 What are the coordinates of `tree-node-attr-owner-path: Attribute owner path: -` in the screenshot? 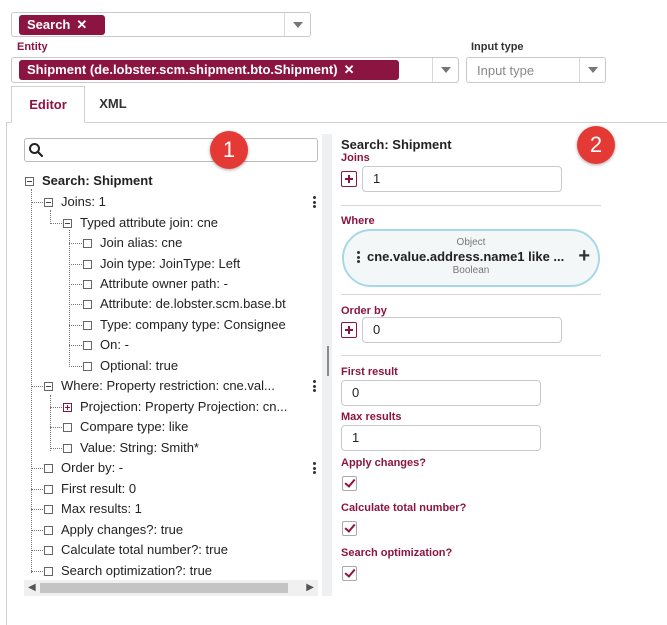 It's located at (155, 284).